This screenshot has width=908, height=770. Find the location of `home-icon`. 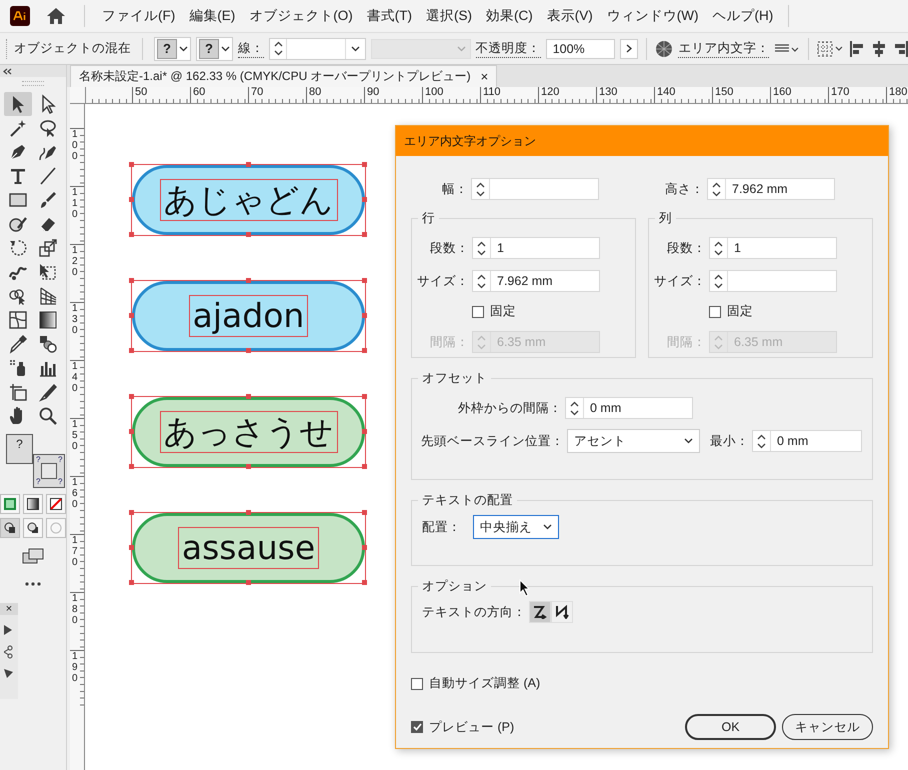

home-icon is located at coordinates (56, 16).